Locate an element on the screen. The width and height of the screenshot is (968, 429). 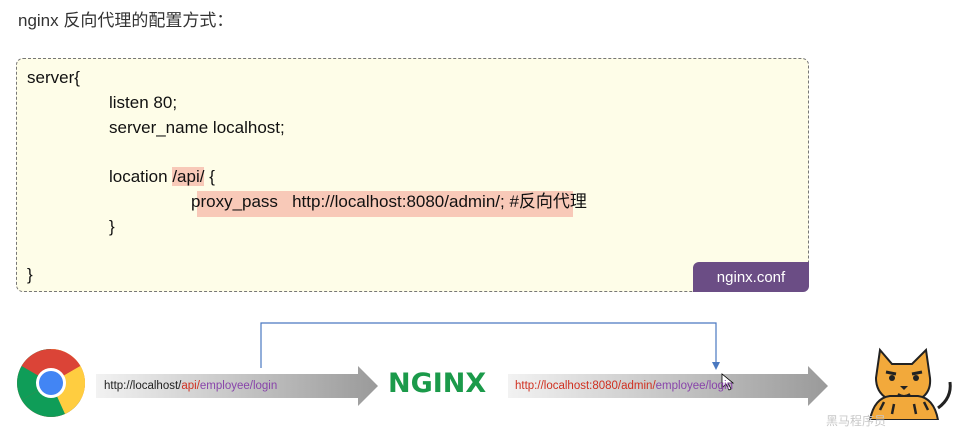
client-url: http://localhost/api/employee/login is located at coordinates (190, 386).